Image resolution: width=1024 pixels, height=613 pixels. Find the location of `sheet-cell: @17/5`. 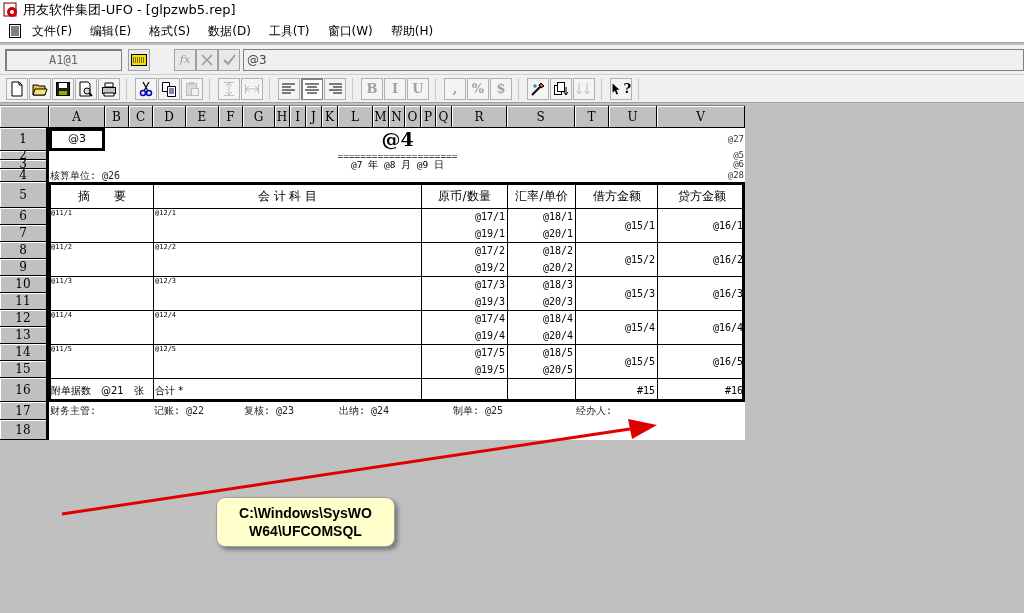

sheet-cell: @17/5 is located at coordinates (464, 352).